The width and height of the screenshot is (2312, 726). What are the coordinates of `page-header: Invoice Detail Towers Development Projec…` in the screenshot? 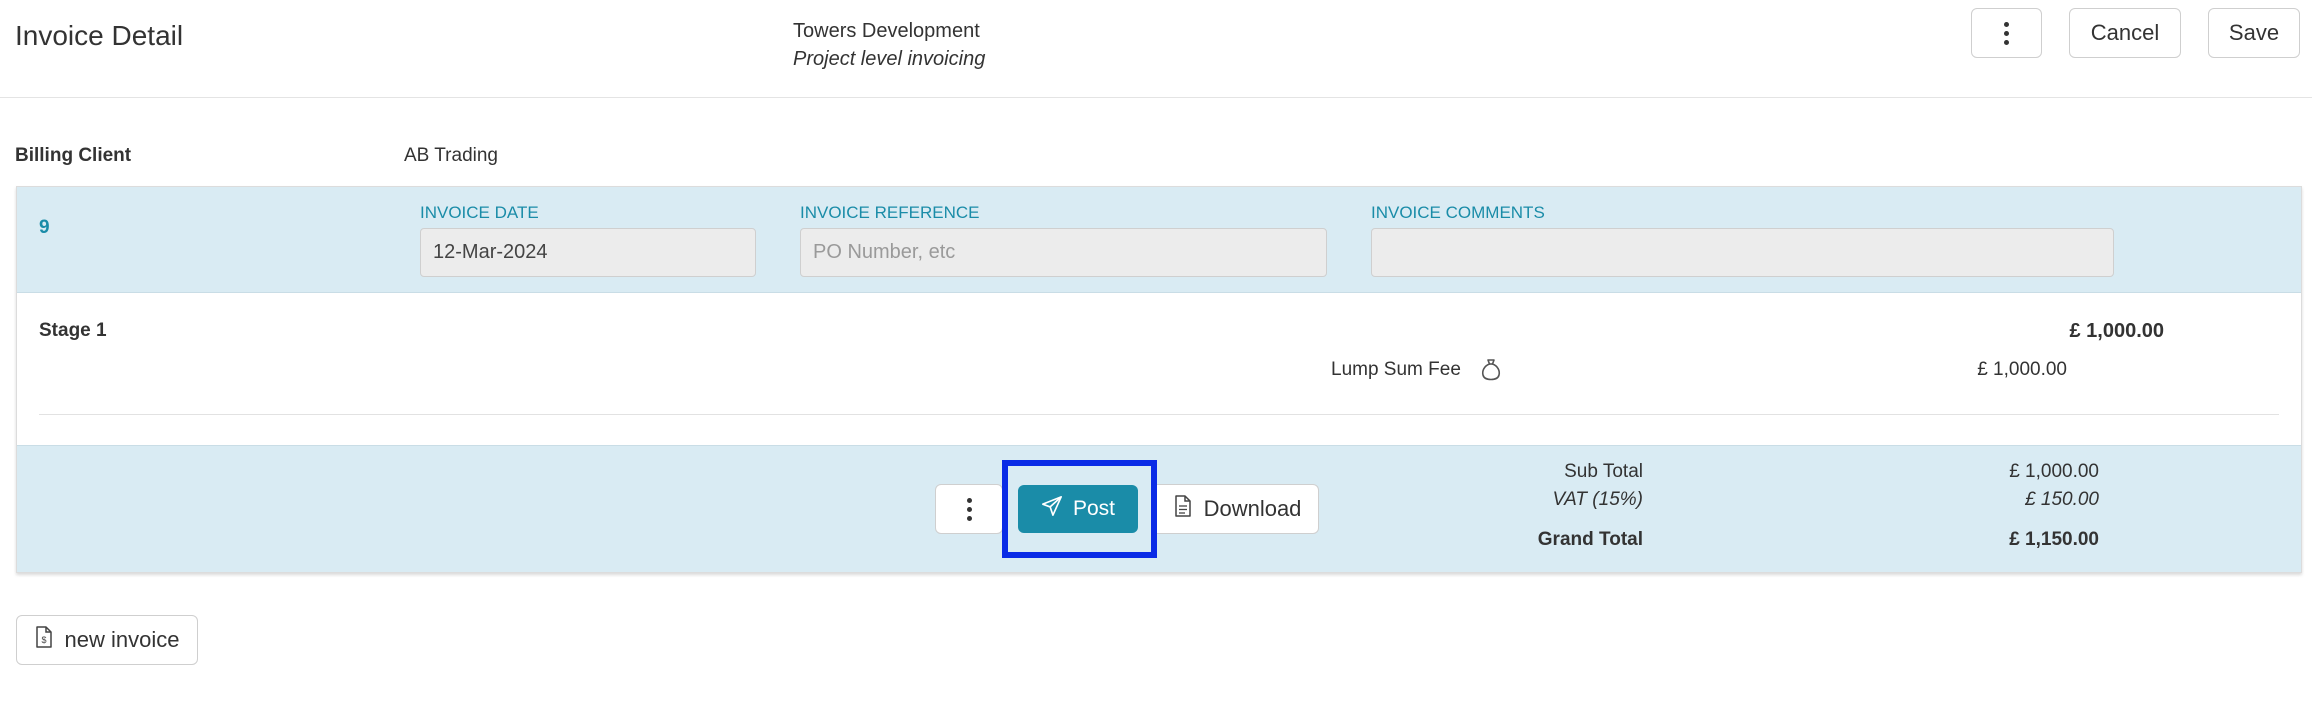 It's located at (1156, 49).